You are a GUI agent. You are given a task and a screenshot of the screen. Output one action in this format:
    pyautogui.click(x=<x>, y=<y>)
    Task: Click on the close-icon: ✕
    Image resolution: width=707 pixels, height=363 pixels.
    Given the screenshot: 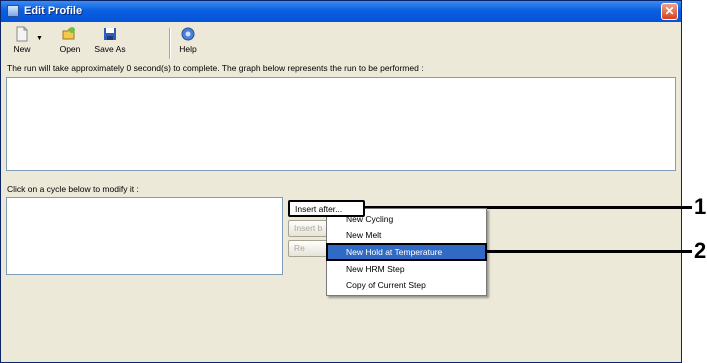 What is the action you would take?
    pyautogui.click(x=669, y=11)
    